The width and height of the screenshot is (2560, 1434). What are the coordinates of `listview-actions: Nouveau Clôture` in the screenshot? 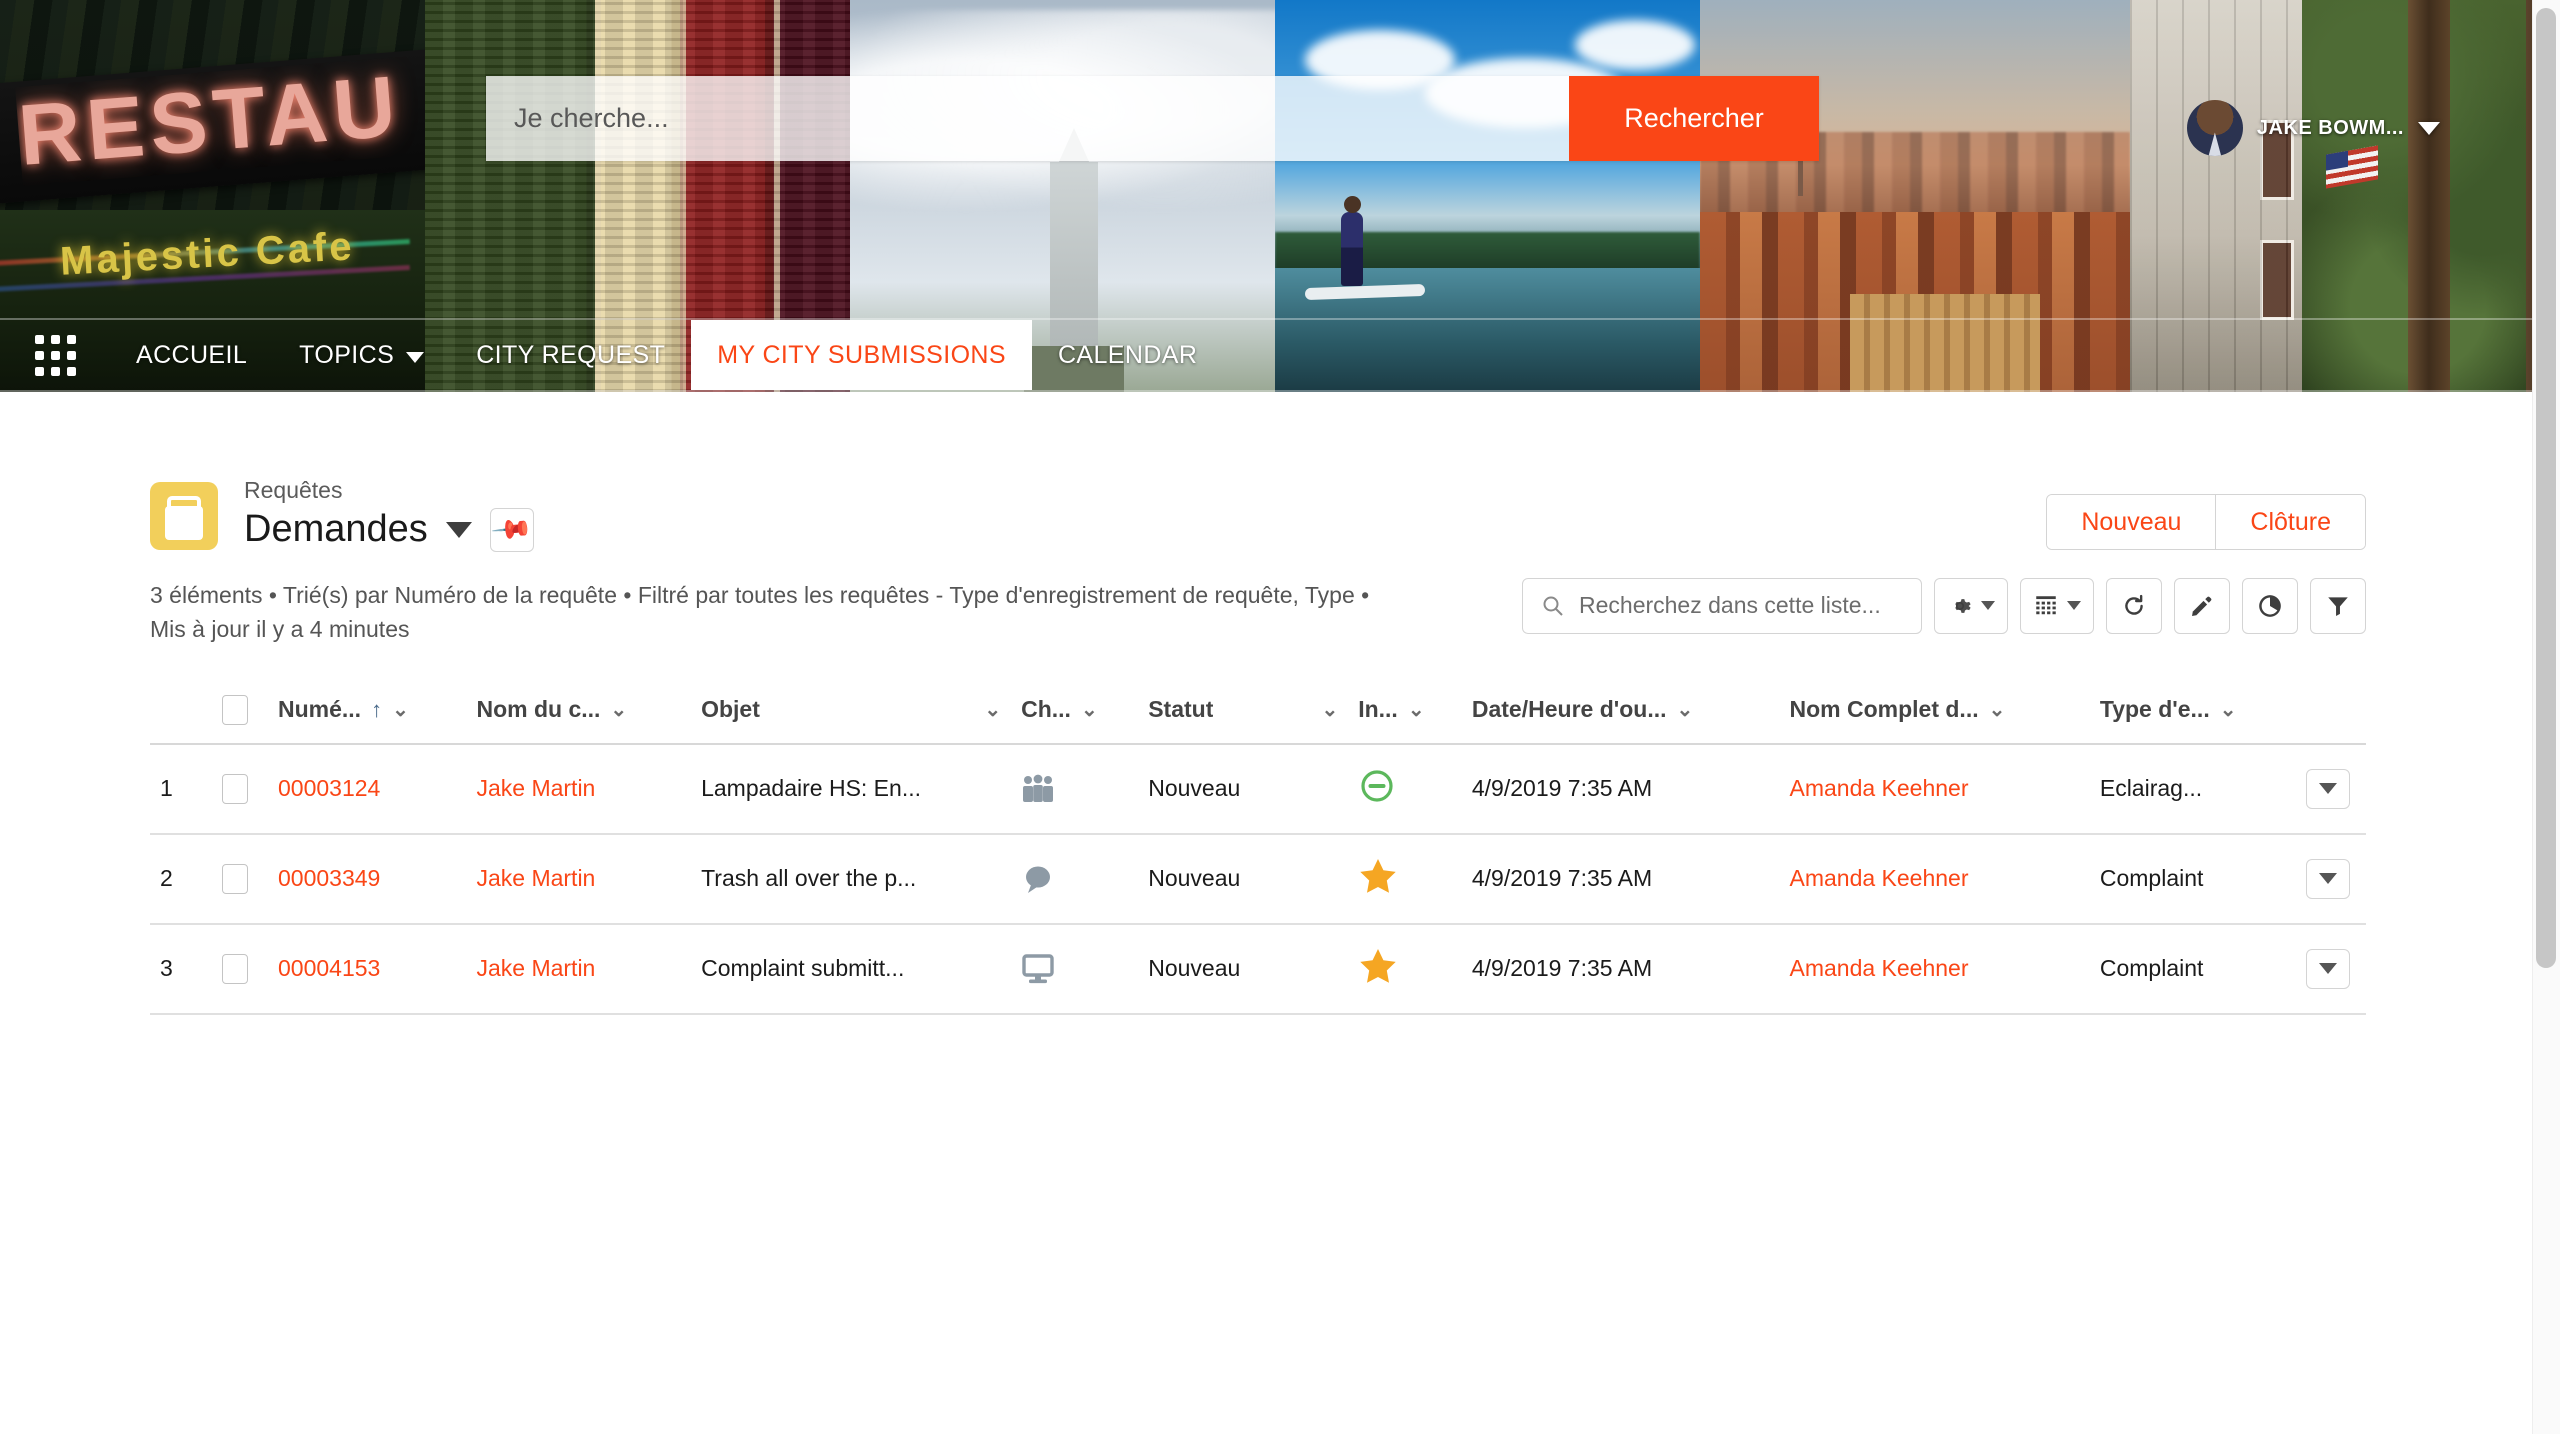 It's located at (2206, 522).